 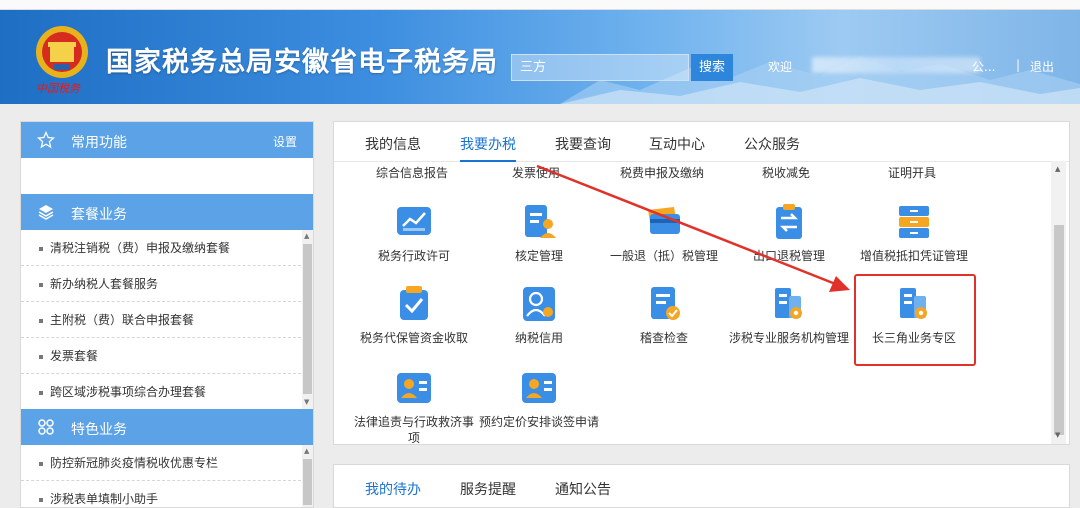 I want to click on tile-vat-deduction: 增值税抵扣凭证管理, so click(x=914, y=233).